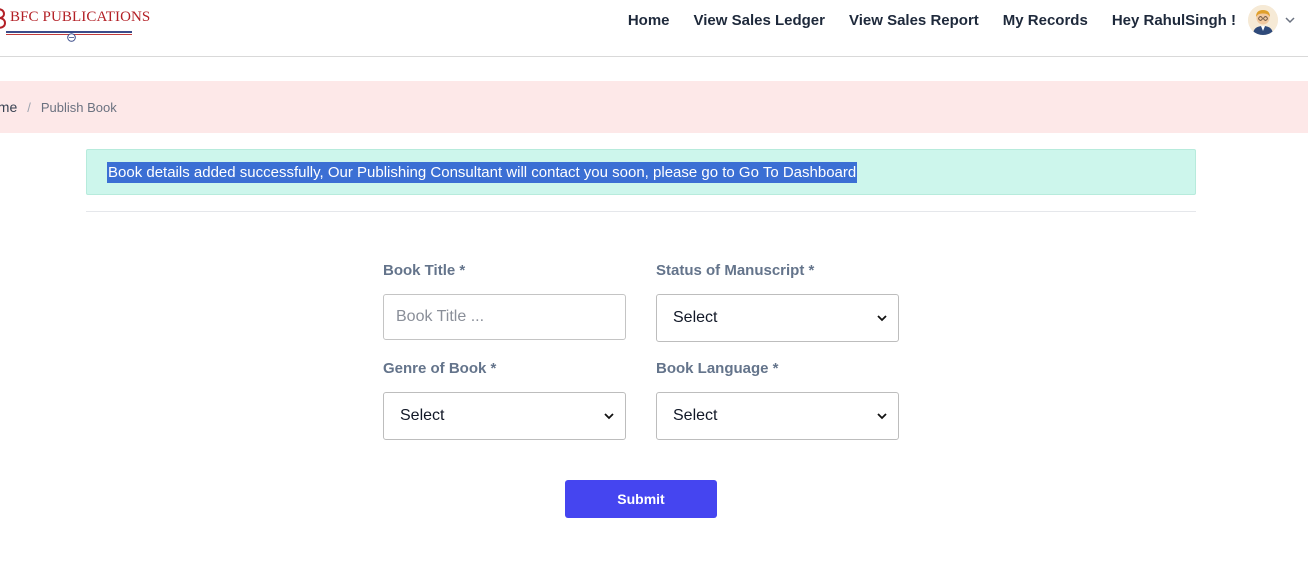 The image size is (1308, 562). What do you see at coordinates (78, 107) in the screenshot?
I see `breadcrumb-current: Publish Book` at bounding box center [78, 107].